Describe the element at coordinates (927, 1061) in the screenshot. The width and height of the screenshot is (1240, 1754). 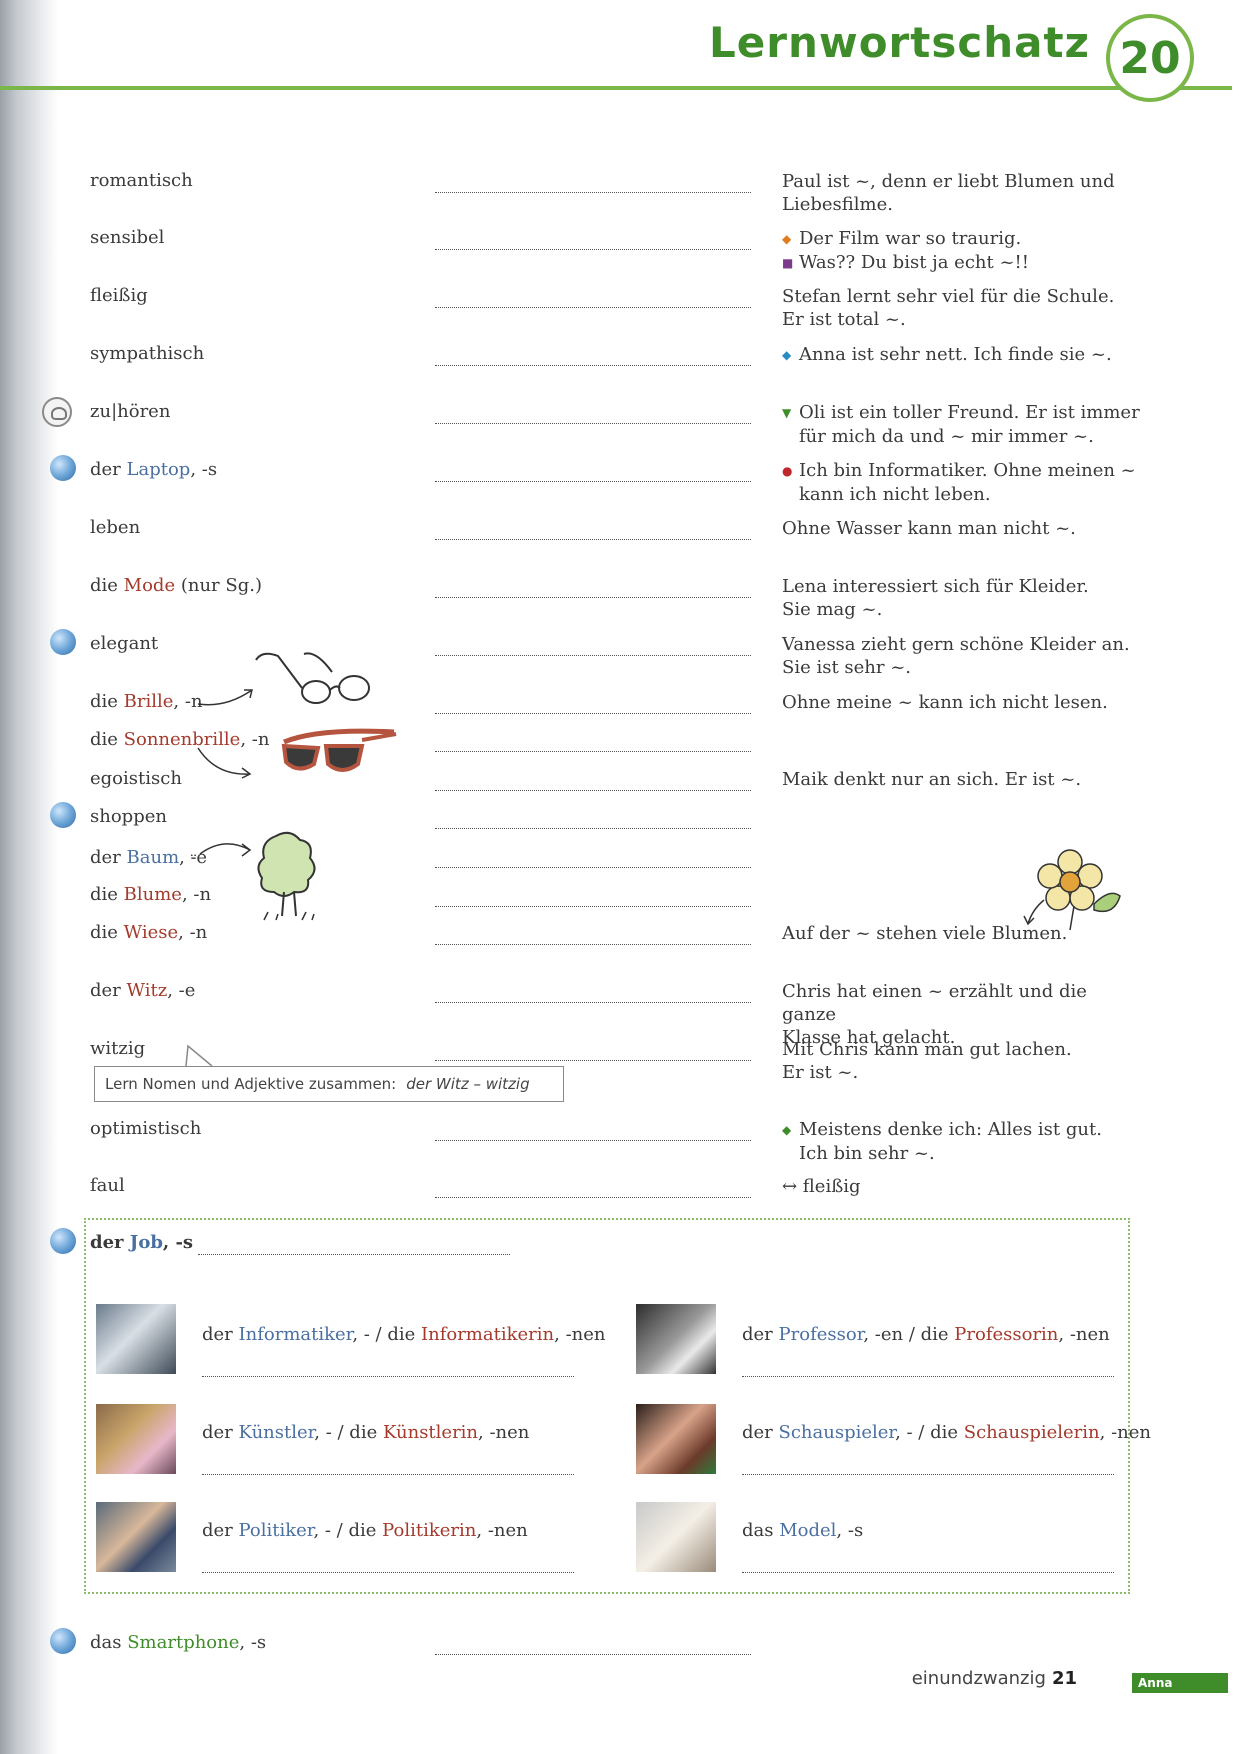
I see `example-text: Mit Chris kann man gut lachen. Er ist ~.` at that location.